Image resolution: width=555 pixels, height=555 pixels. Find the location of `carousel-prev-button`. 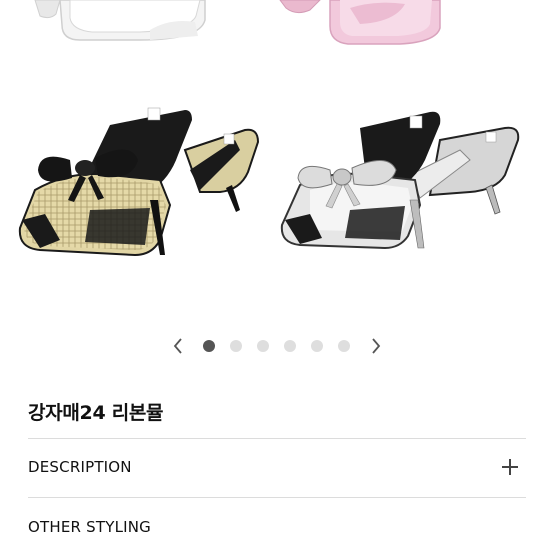

carousel-prev-button is located at coordinates (178, 346).